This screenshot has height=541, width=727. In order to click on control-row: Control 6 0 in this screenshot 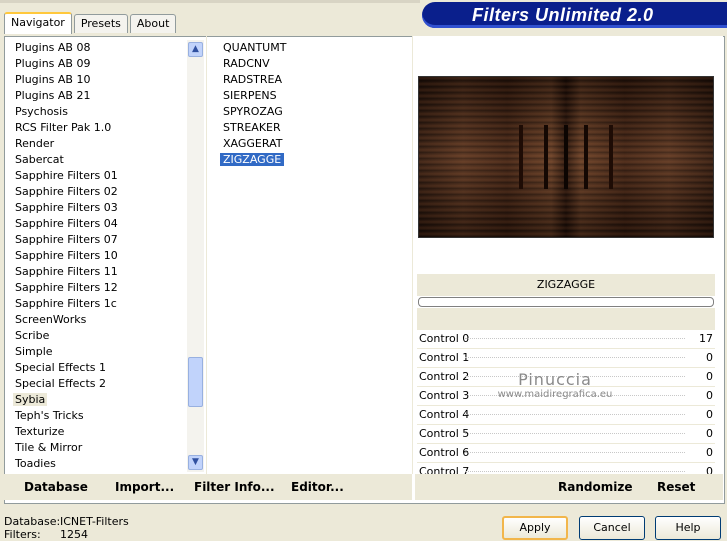, I will do `click(566, 453)`.